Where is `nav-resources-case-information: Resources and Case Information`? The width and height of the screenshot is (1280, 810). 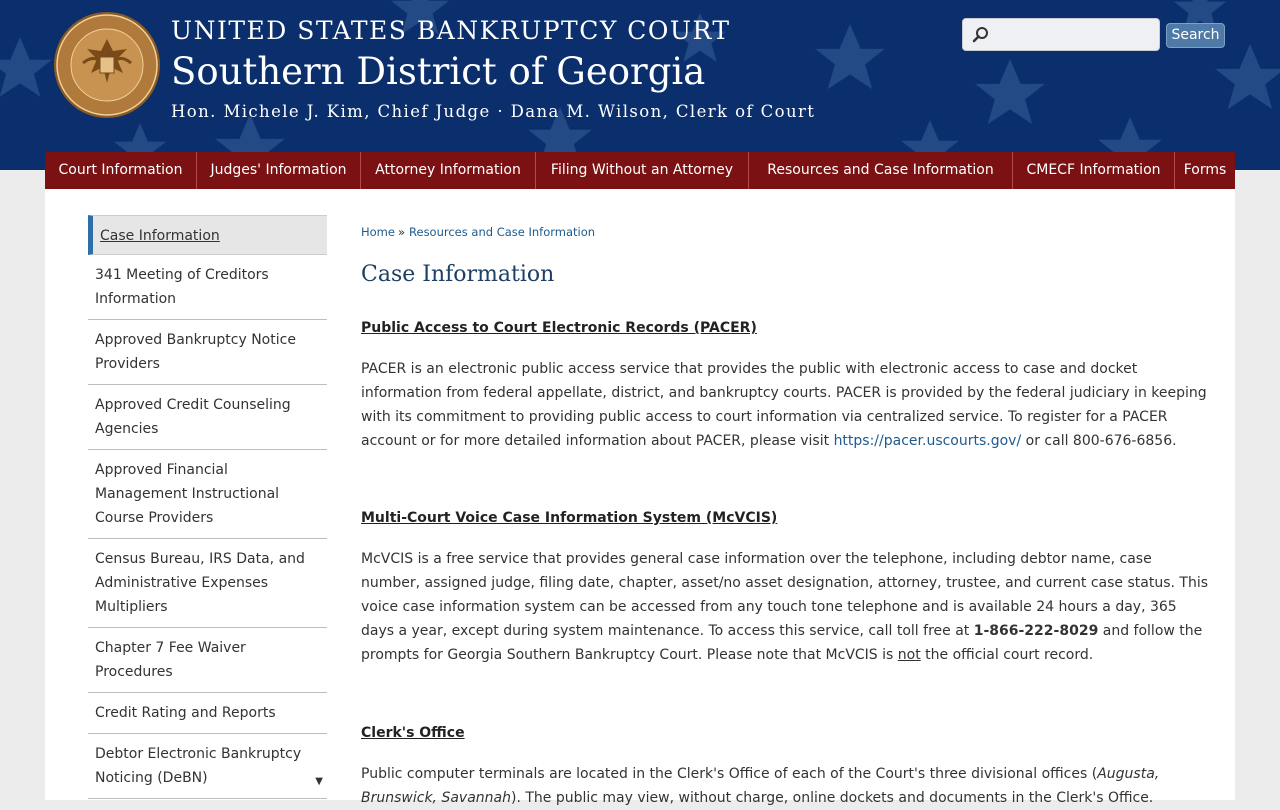
nav-resources-case-information: Resources and Case Information is located at coordinates (881, 170).